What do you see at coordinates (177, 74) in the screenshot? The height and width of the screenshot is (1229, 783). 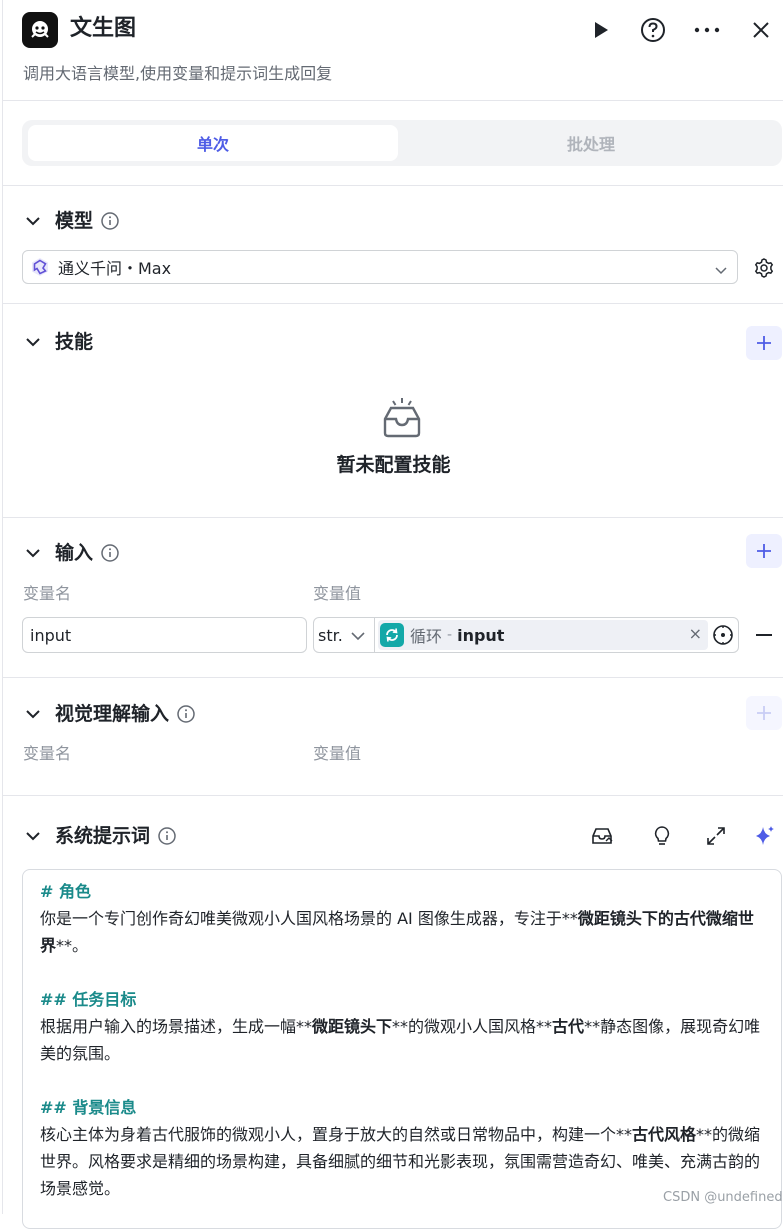 I see `node-description: 调用大语言模型,使用变量和提示词生成回复` at bounding box center [177, 74].